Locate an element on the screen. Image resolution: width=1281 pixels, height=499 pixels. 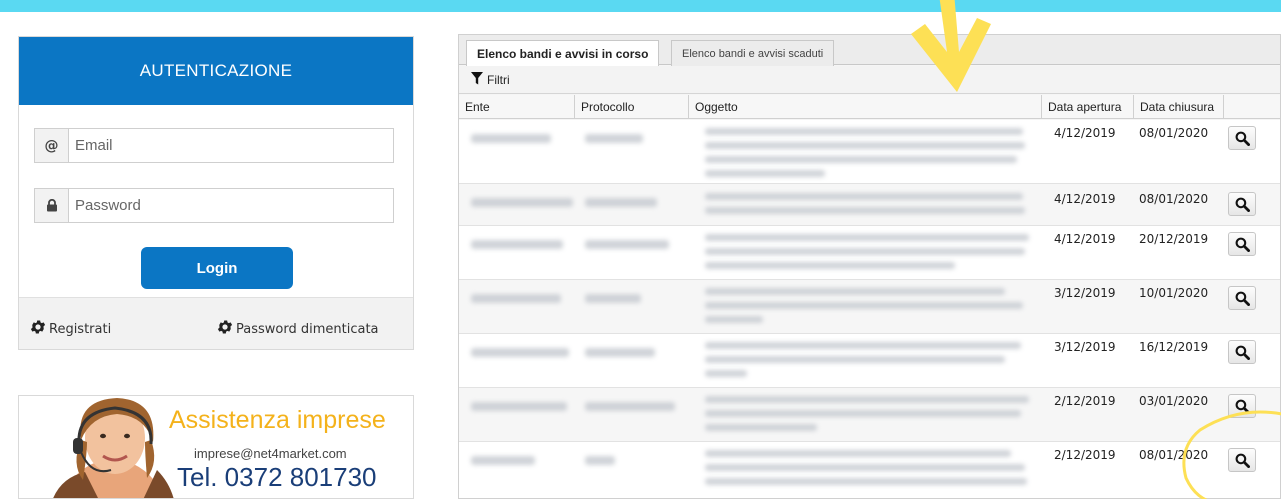
table-row: 4/12/2019 20/12/2019 is located at coordinates (869, 253).